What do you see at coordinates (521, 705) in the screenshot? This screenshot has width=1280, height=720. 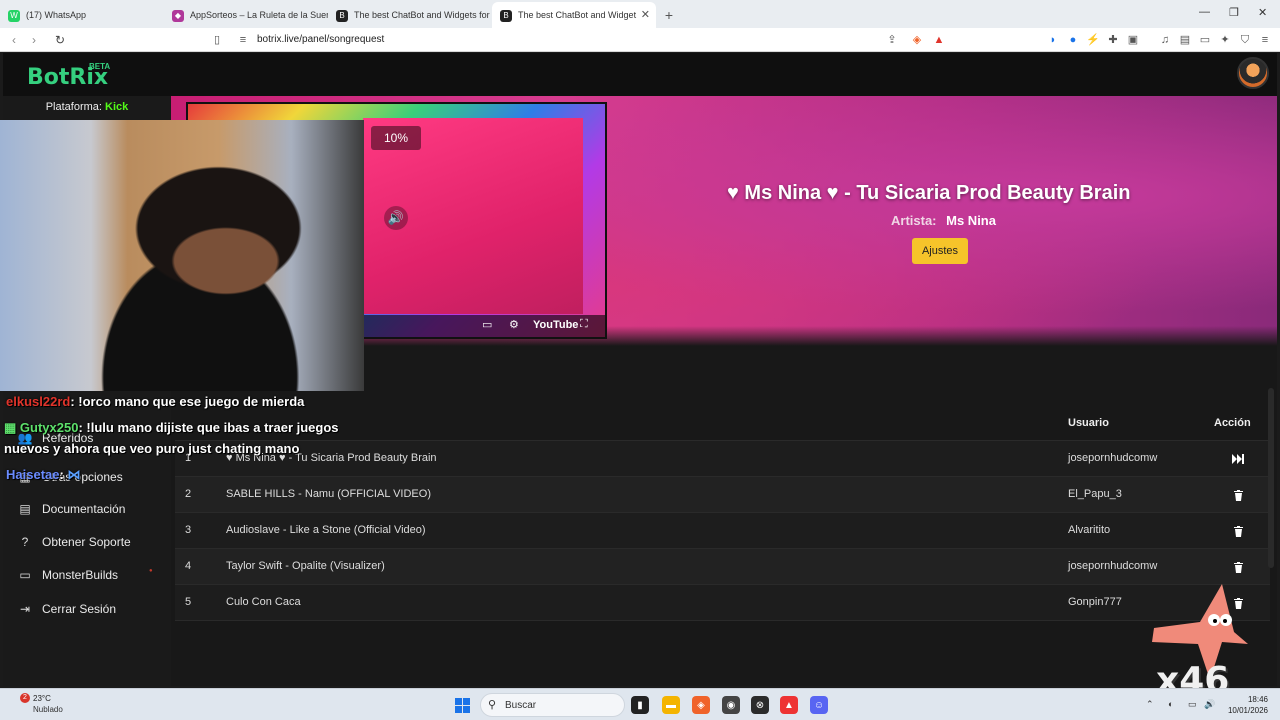 I see `search-placeholder: Buscar` at bounding box center [521, 705].